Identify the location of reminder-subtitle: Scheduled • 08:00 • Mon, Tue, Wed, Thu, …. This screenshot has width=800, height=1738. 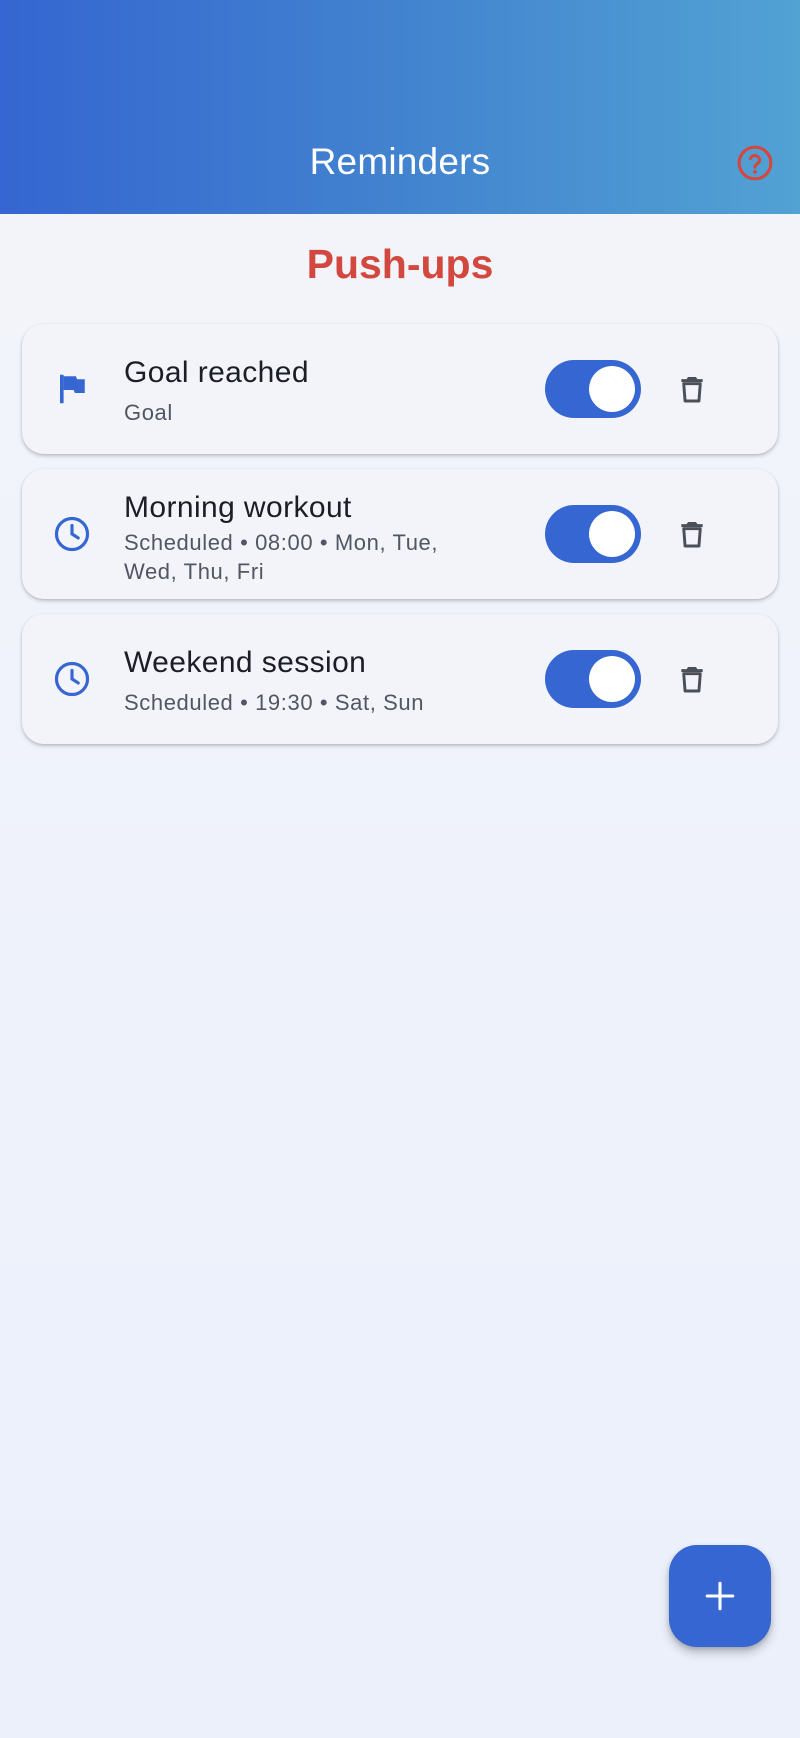
(281, 557).